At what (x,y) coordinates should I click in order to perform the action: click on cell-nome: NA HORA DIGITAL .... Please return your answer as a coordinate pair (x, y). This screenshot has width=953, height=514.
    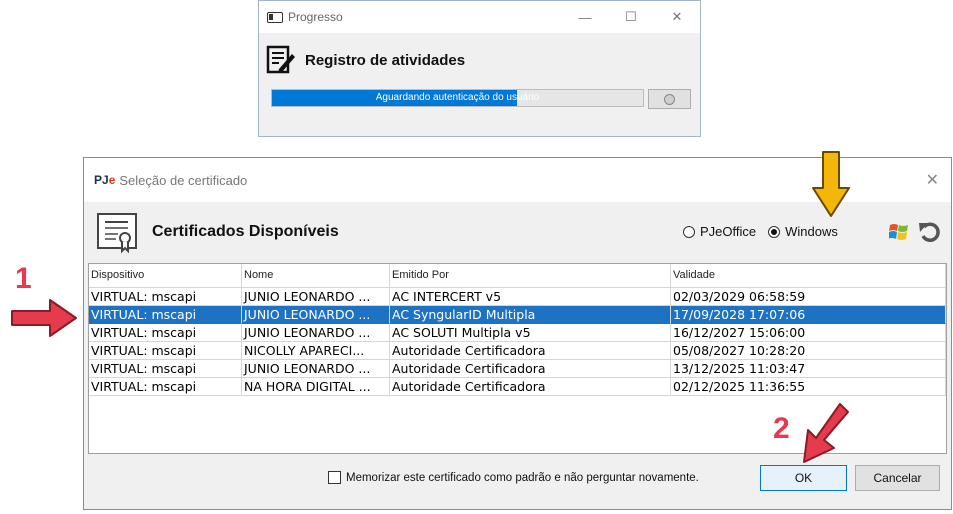
    Looking at the image, I should click on (316, 387).